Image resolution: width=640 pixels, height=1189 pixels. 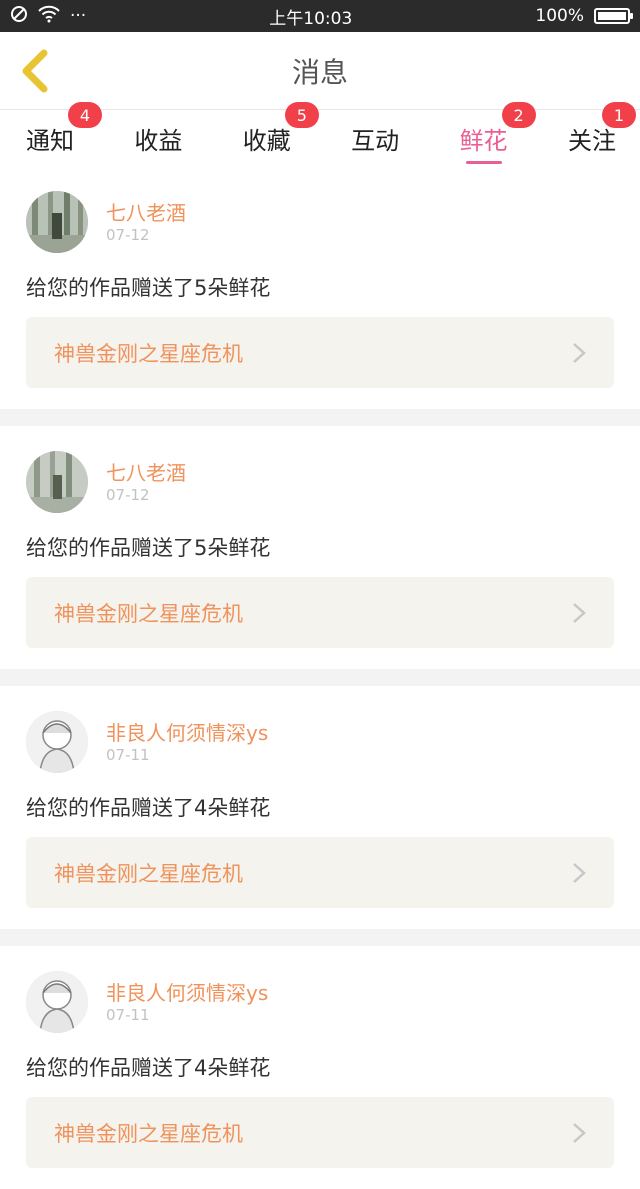 What do you see at coordinates (301, 115) in the screenshot?
I see `tab-badge: 5` at bounding box center [301, 115].